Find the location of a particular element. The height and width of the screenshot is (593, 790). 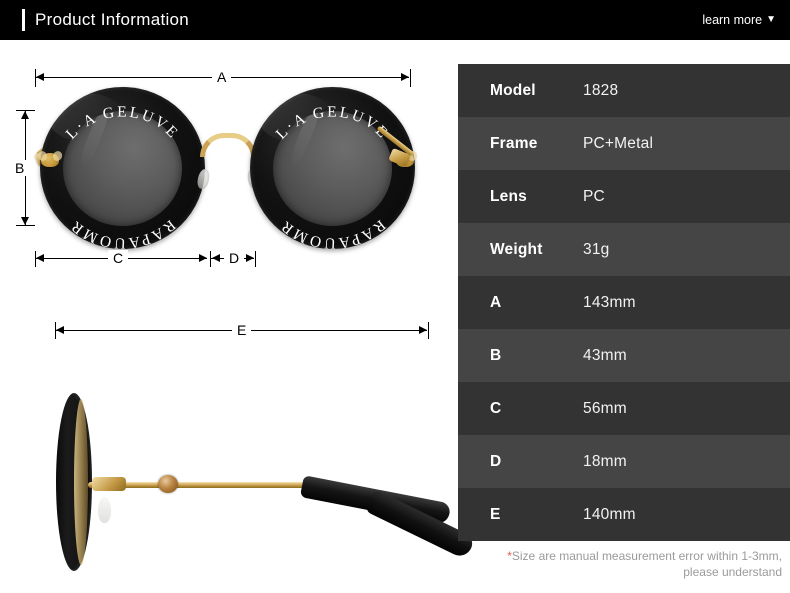

right-brand-text: L·A GELUVE RAPAUOMR is located at coordinates (333, 176).